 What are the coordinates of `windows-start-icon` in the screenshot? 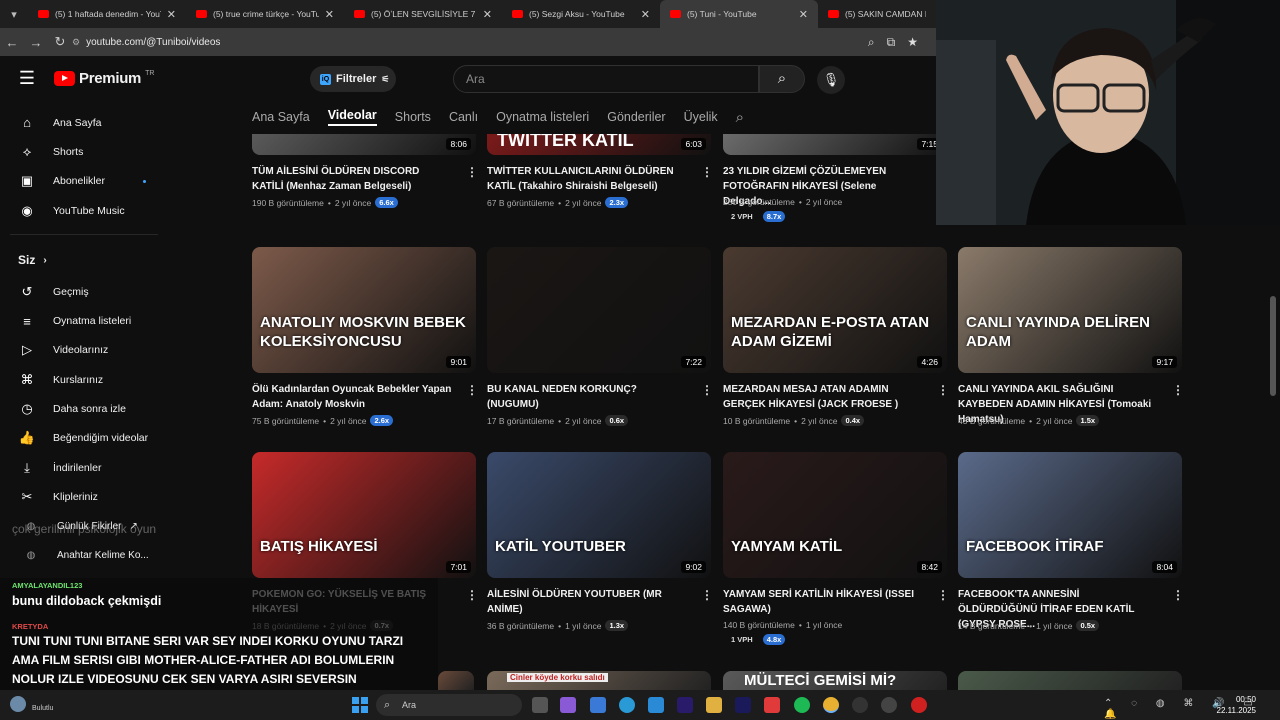 It's located at (360, 705).